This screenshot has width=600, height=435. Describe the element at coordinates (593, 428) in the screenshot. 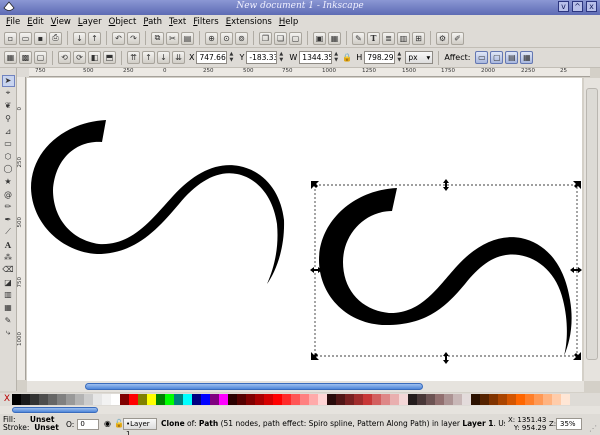

I see `resize-grip-icon: ⋰` at that location.